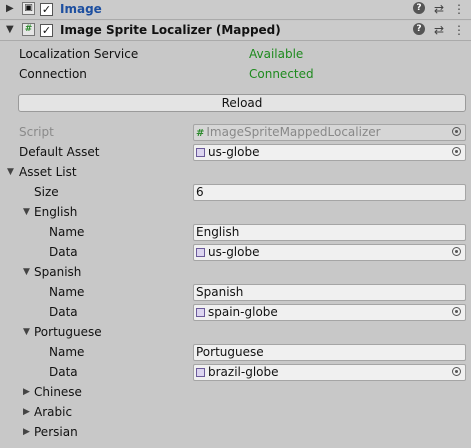  What do you see at coordinates (329, 232) in the screenshot?
I see `name-input-english: English` at bounding box center [329, 232].